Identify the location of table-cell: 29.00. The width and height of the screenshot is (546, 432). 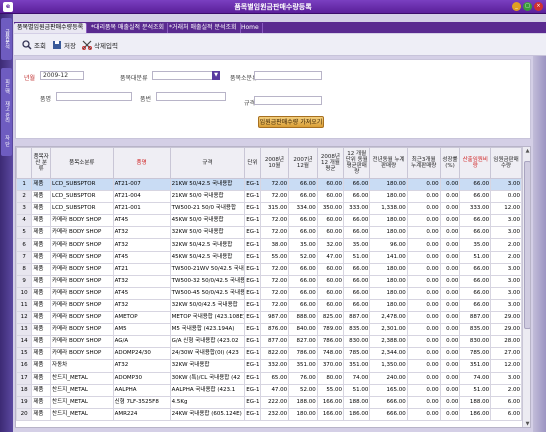
(506, 330).